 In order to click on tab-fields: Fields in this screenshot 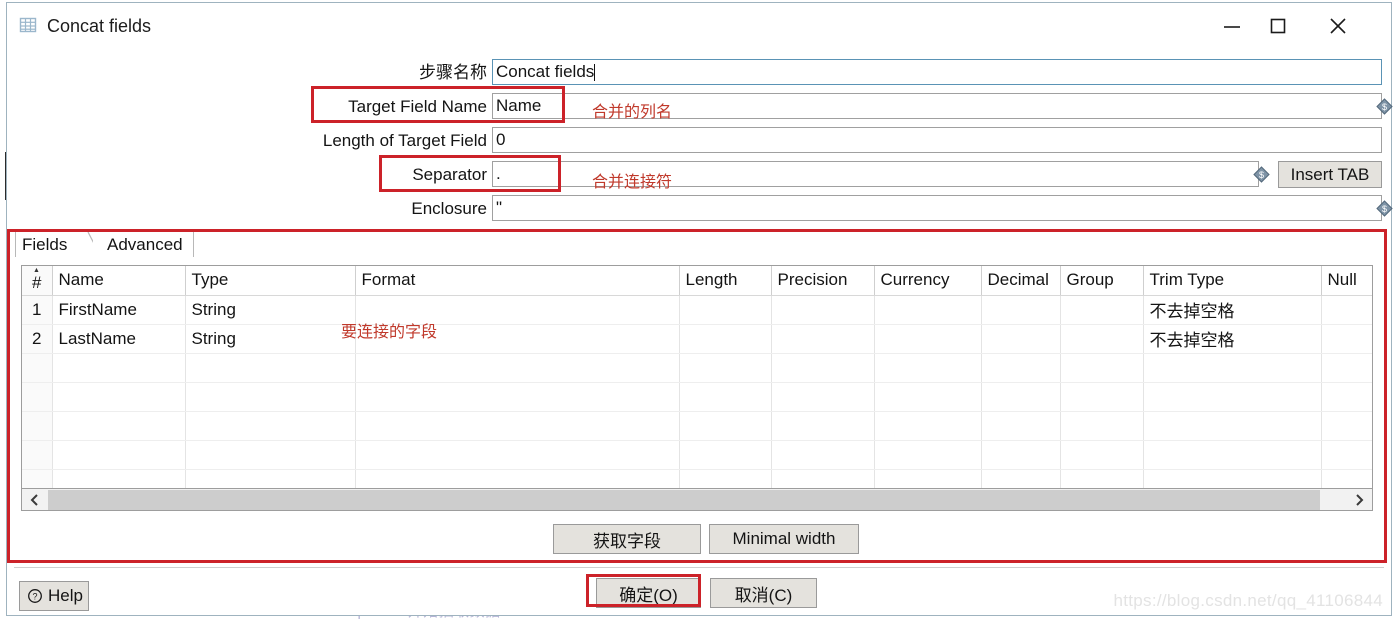, I will do `click(45, 244)`.